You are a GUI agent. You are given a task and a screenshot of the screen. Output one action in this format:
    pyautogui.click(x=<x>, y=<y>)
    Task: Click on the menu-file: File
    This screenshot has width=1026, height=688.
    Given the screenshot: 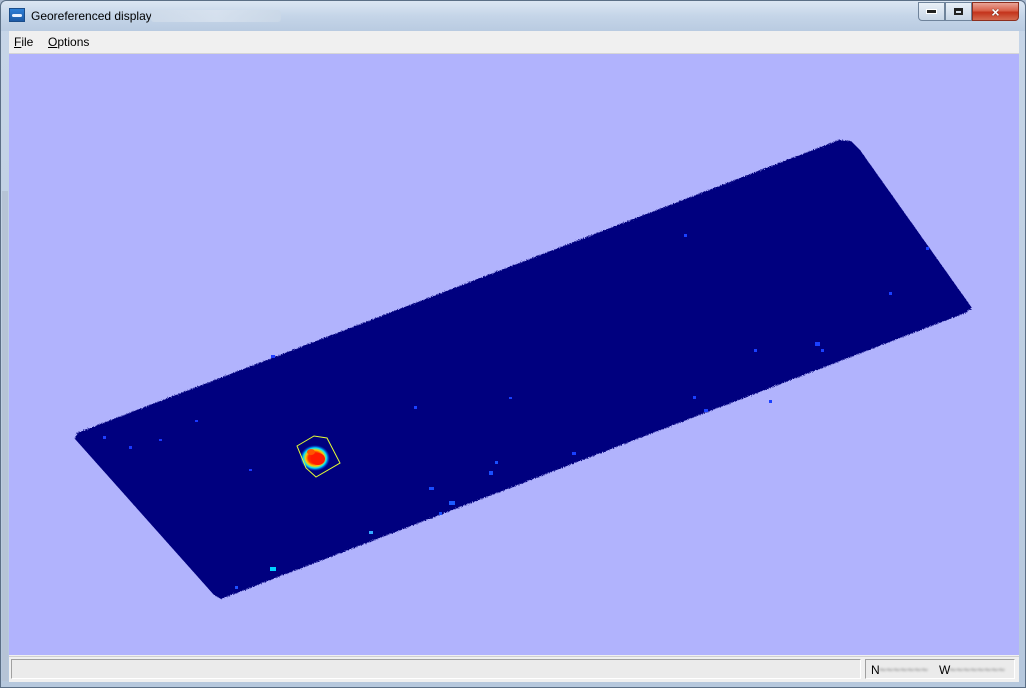 What is the action you would take?
    pyautogui.click(x=23, y=42)
    